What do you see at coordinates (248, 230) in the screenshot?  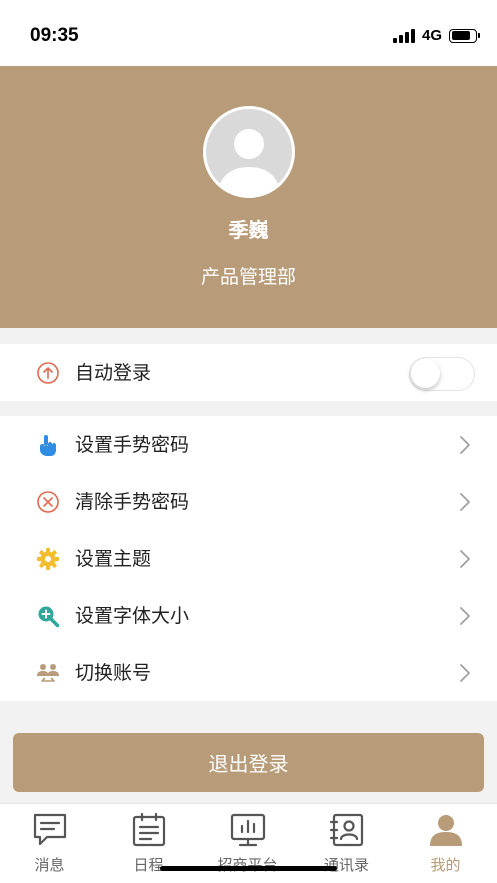 I see `user-name: 季巍` at bounding box center [248, 230].